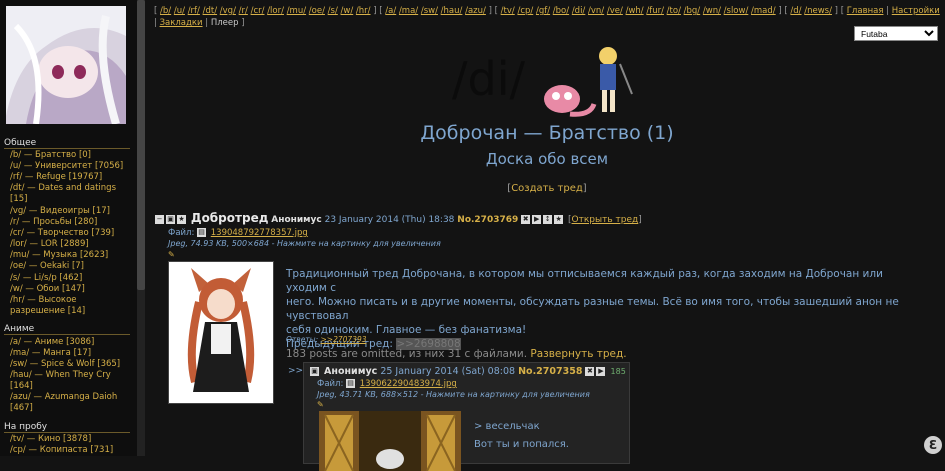 This screenshot has height=471, width=945. I want to click on file-label: Файл:, so click(330, 384).